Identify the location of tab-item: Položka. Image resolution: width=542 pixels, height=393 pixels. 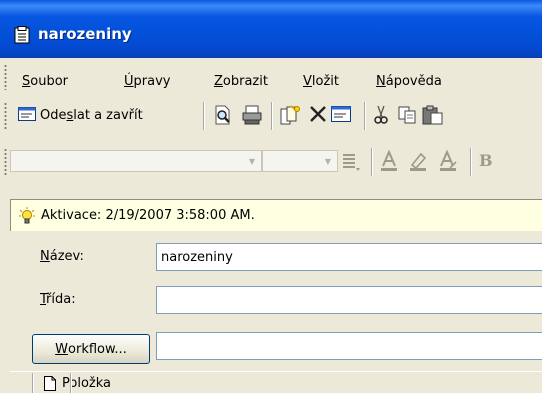
(77, 382).